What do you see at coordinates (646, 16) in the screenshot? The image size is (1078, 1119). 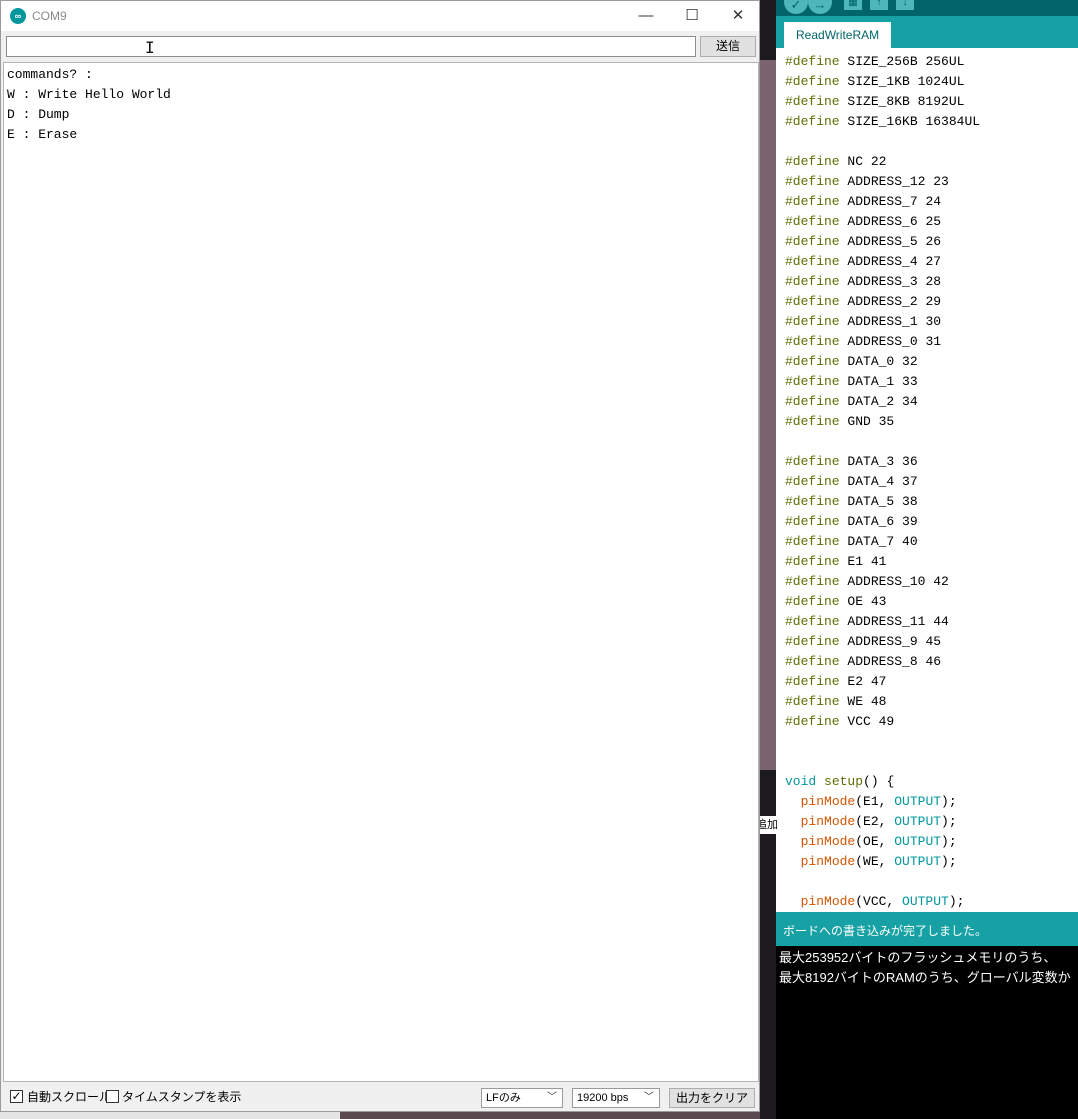 I see `minimize-button: —` at bounding box center [646, 16].